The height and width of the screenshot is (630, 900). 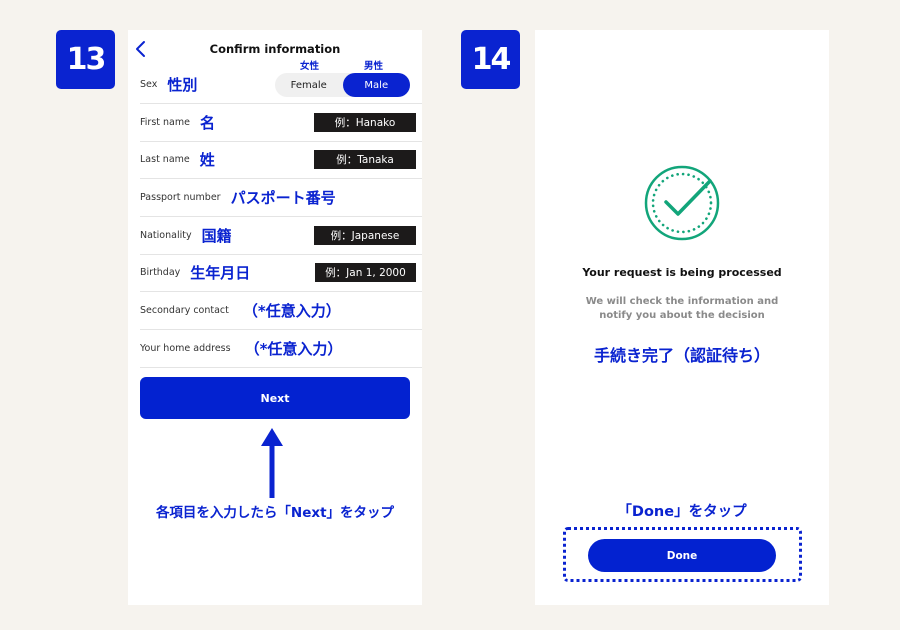 What do you see at coordinates (182, 85) in the screenshot?
I see `sex-jp-label: 性別` at bounding box center [182, 85].